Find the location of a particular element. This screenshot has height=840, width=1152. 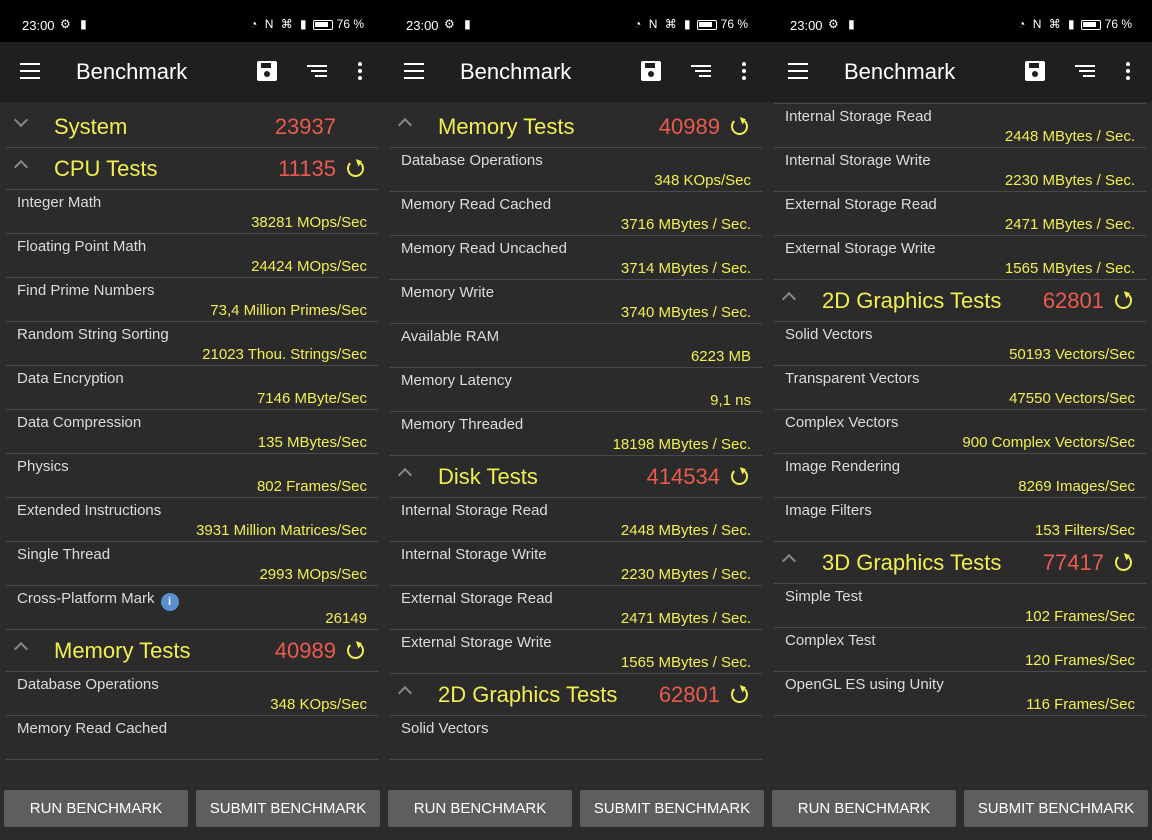

result-name: Data Compression is located at coordinates (79, 422).